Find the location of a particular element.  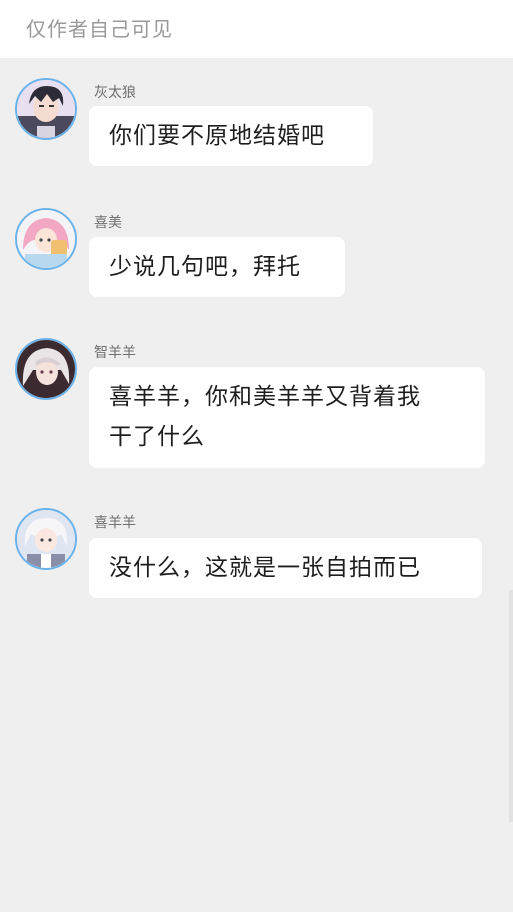

white-hair-boy-avatar-icon is located at coordinates (46, 539).